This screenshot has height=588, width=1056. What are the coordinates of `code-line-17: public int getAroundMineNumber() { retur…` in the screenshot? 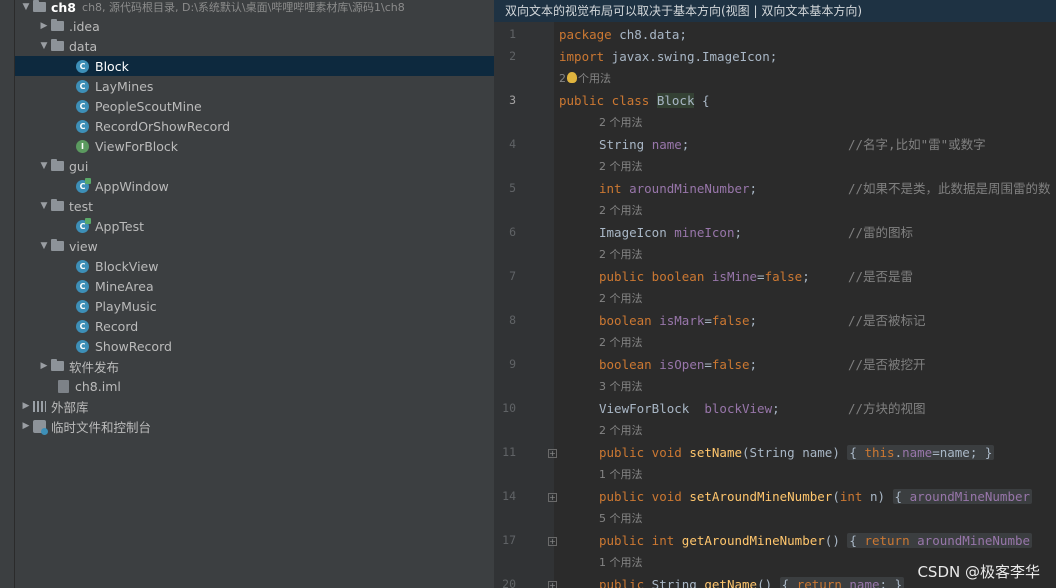 It's located at (816, 541).